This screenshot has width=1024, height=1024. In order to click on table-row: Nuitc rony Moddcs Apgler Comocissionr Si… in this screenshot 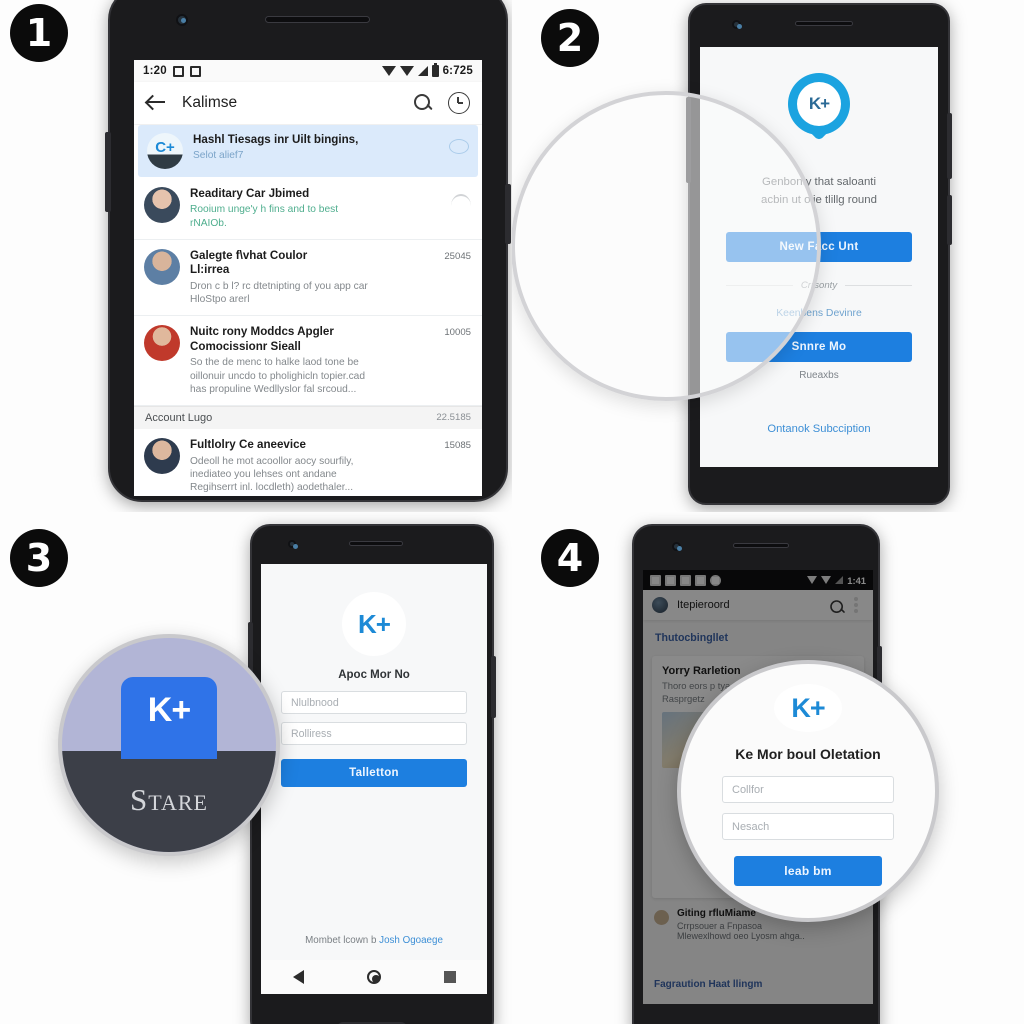, I will do `click(308, 361)`.